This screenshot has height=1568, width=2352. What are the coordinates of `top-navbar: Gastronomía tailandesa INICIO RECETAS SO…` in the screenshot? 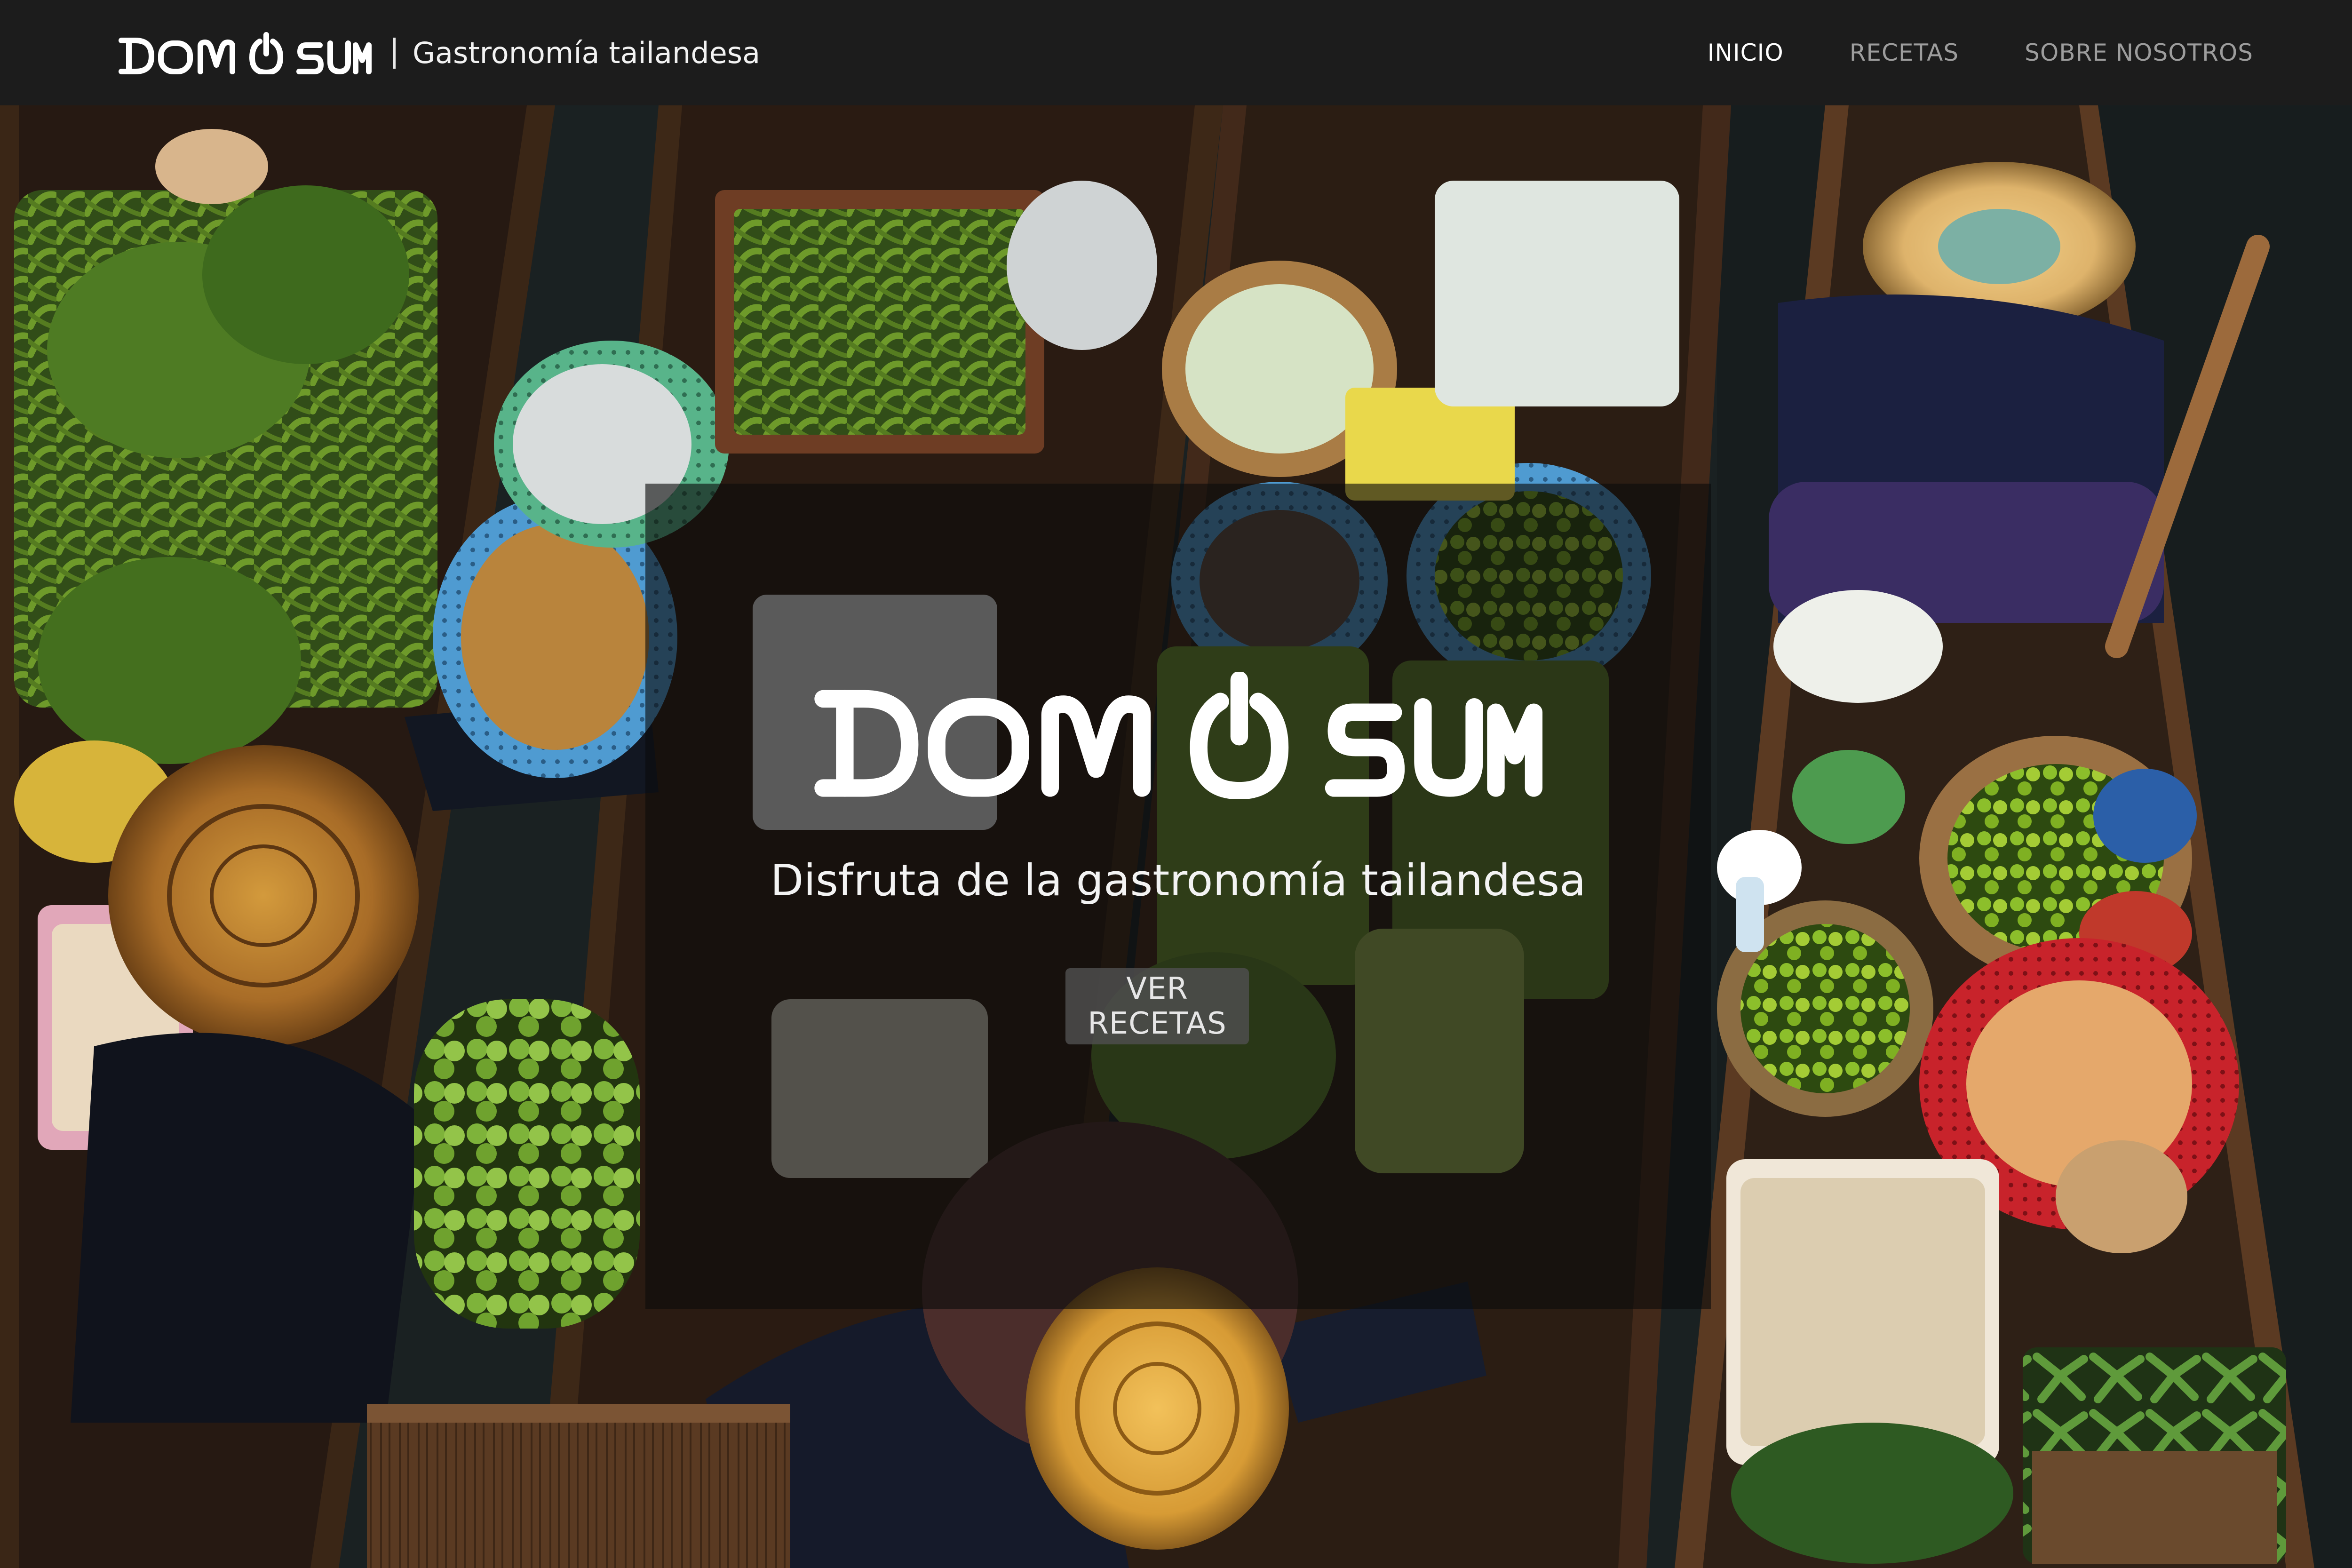 It's located at (1176, 52).